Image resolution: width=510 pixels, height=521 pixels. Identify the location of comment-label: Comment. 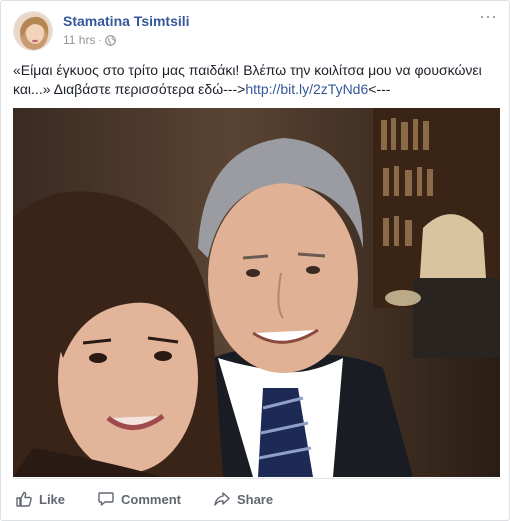
(151, 499).